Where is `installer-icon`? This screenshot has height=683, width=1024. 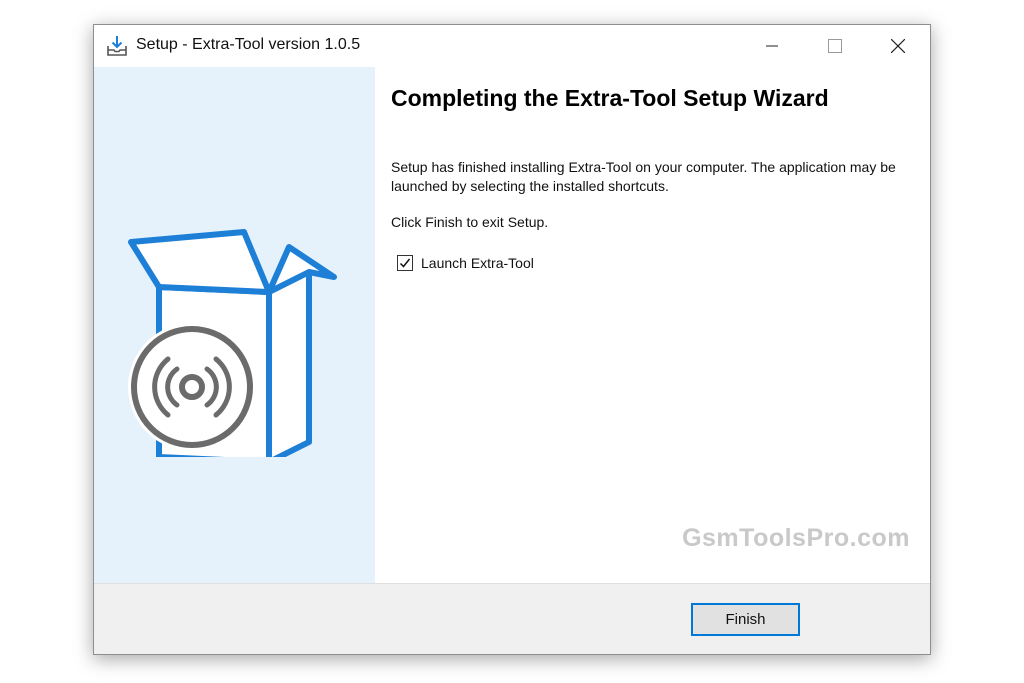 installer-icon is located at coordinates (117, 46).